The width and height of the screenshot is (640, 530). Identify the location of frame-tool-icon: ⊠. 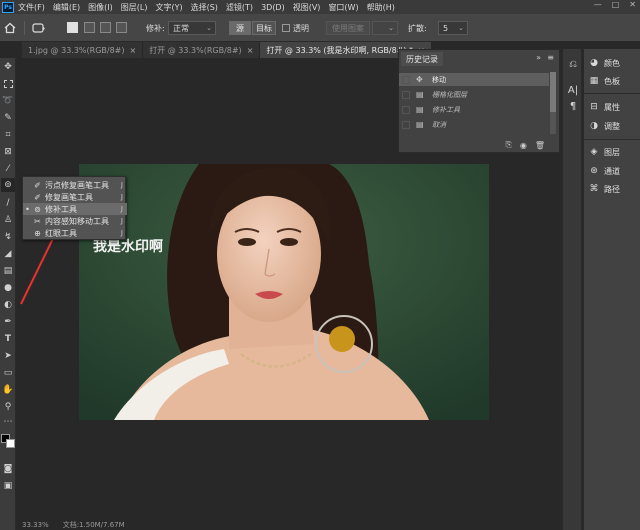
(8, 152).